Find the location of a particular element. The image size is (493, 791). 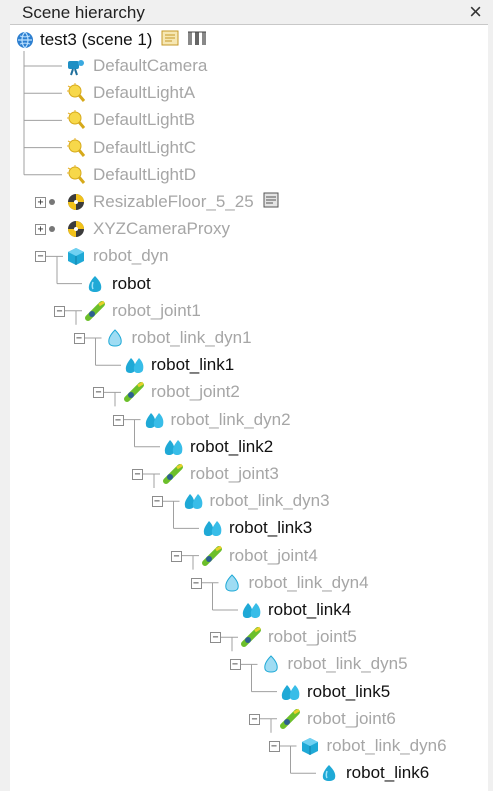

tree-item: robot_link2 is located at coordinates (217, 447).